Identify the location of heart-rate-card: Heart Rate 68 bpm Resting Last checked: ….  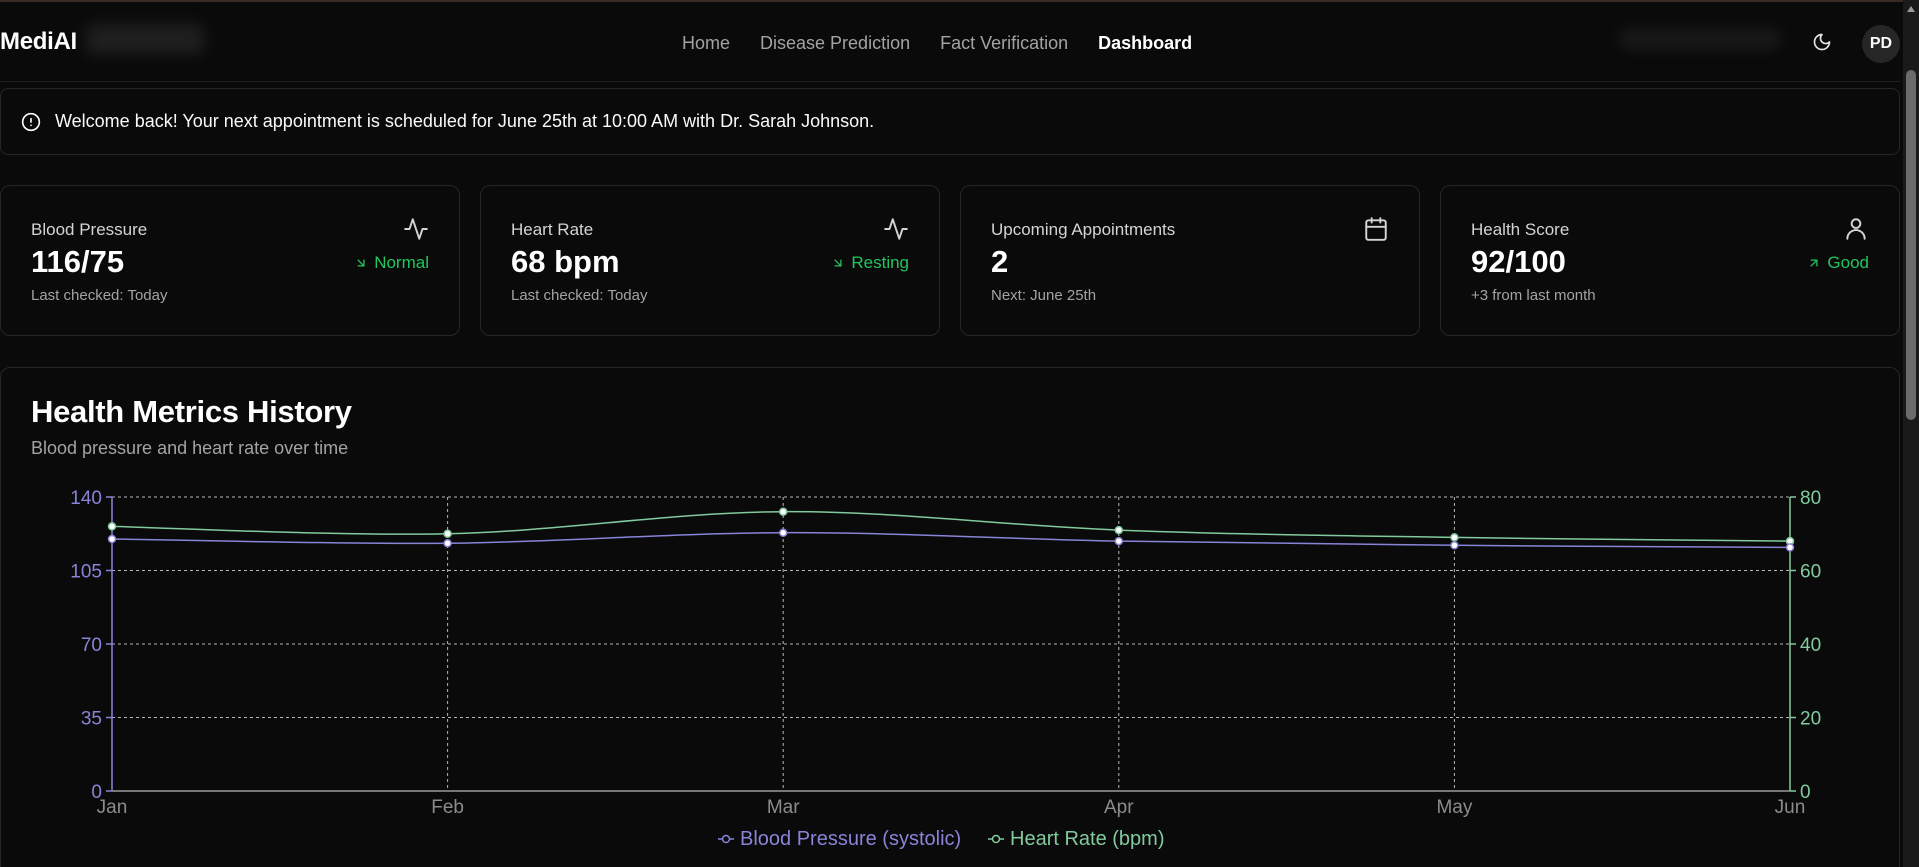
(710, 260).